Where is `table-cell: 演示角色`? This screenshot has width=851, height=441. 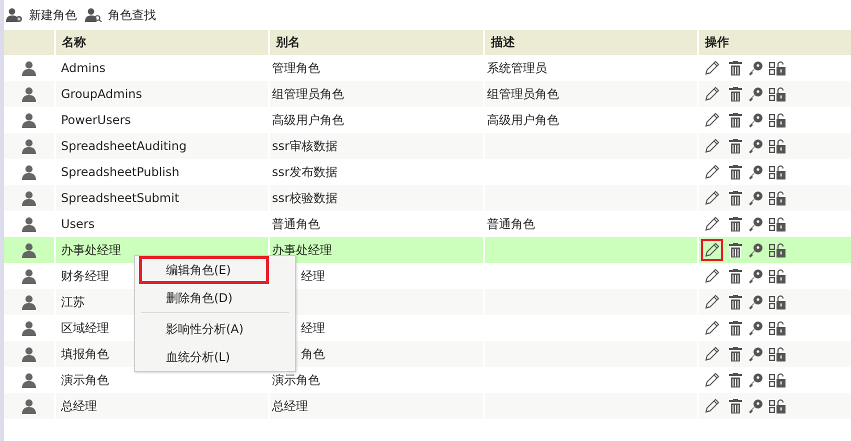 table-cell: 演示角色 is located at coordinates (85, 380).